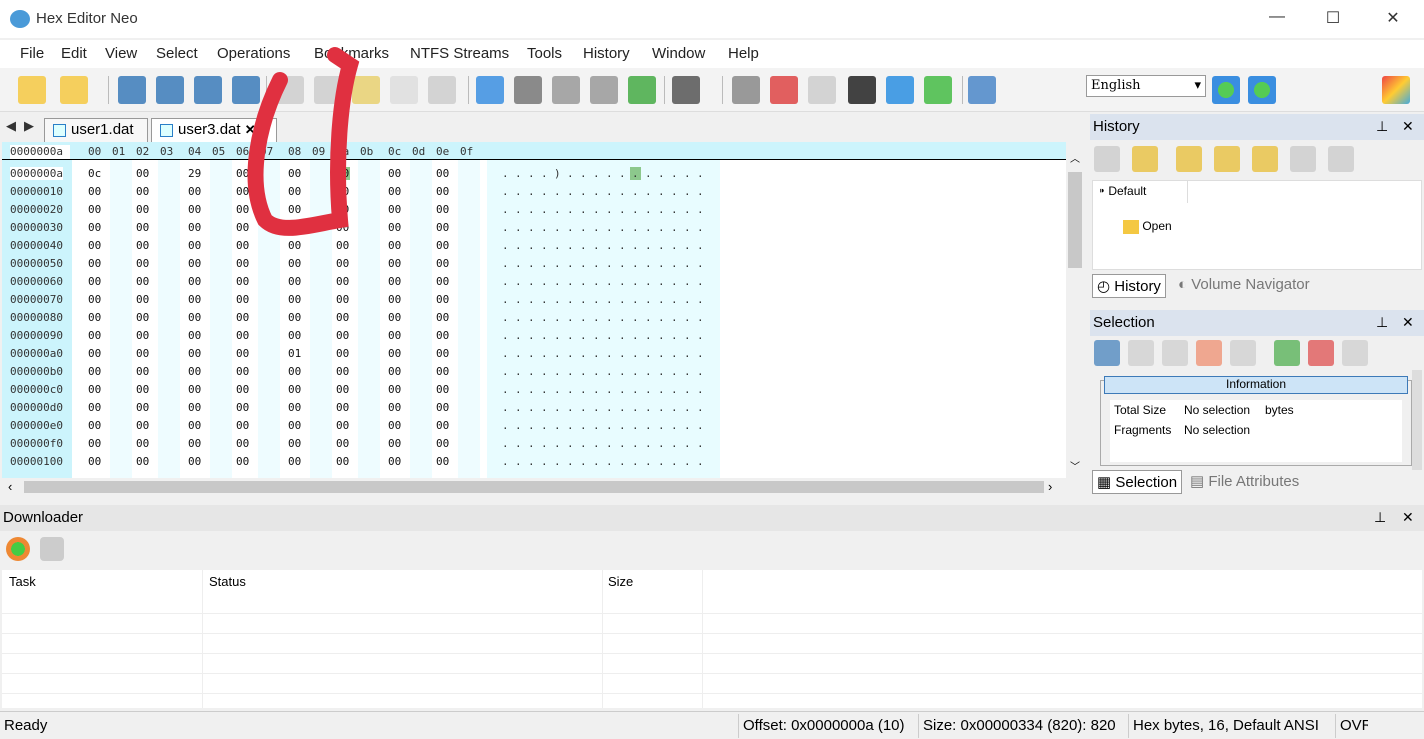 The height and width of the screenshot is (739, 1424). What do you see at coordinates (11, 126) in the screenshot?
I see `tab-scroll-left-icon: ◀` at bounding box center [11, 126].